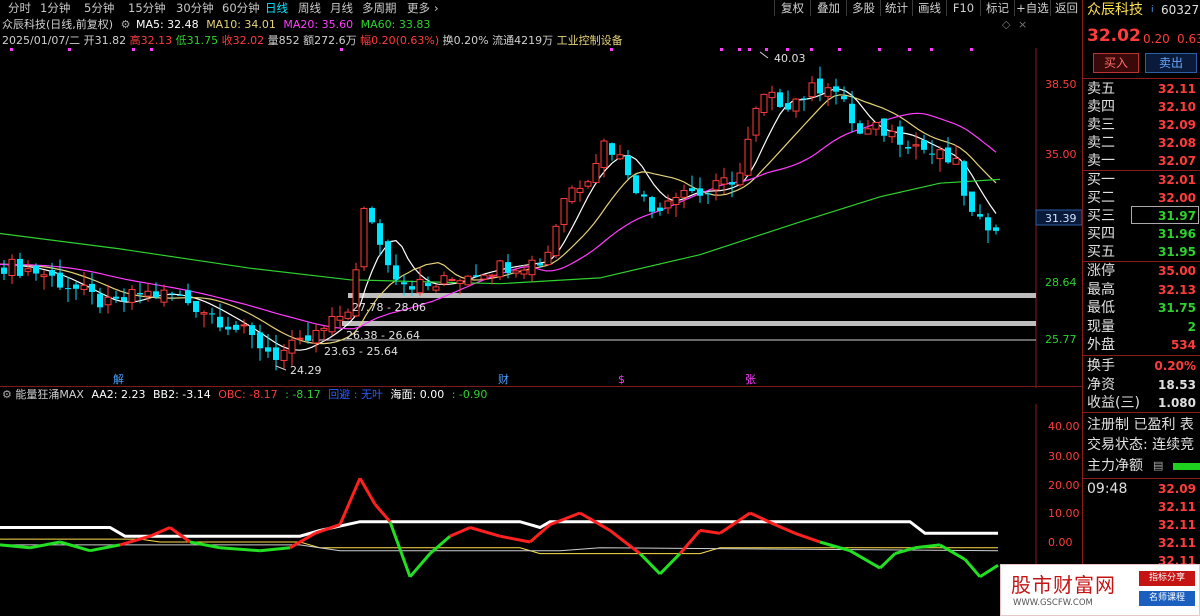 This screenshot has width=1200, height=616. What do you see at coordinates (126, 24) in the screenshot?
I see `settings-gear-icon: ⚙` at bounding box center [126, 24].